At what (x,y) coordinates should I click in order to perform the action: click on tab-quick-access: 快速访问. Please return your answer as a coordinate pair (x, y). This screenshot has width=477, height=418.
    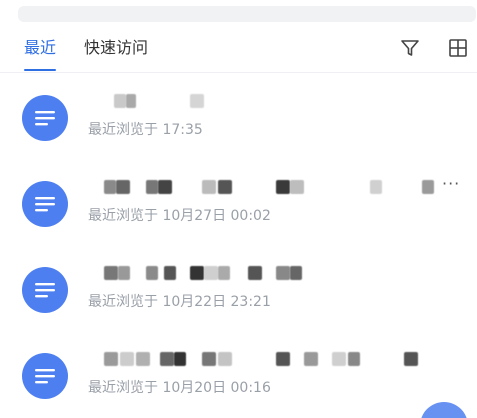
    Looking at the image, I should click on (116, 48).